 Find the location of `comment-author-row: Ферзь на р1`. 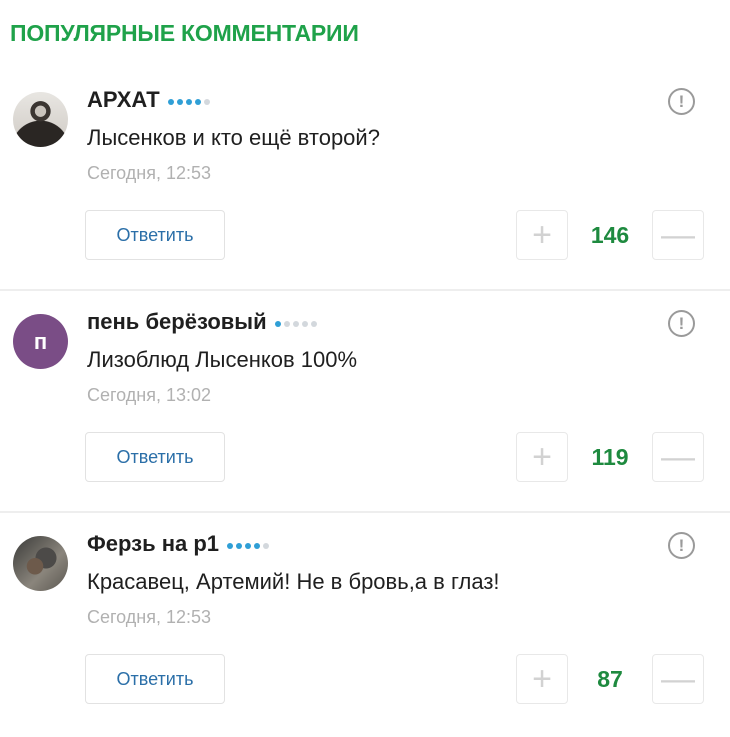

comment-author-row: Ферзь на р1 is located at coordinates (178, 544).